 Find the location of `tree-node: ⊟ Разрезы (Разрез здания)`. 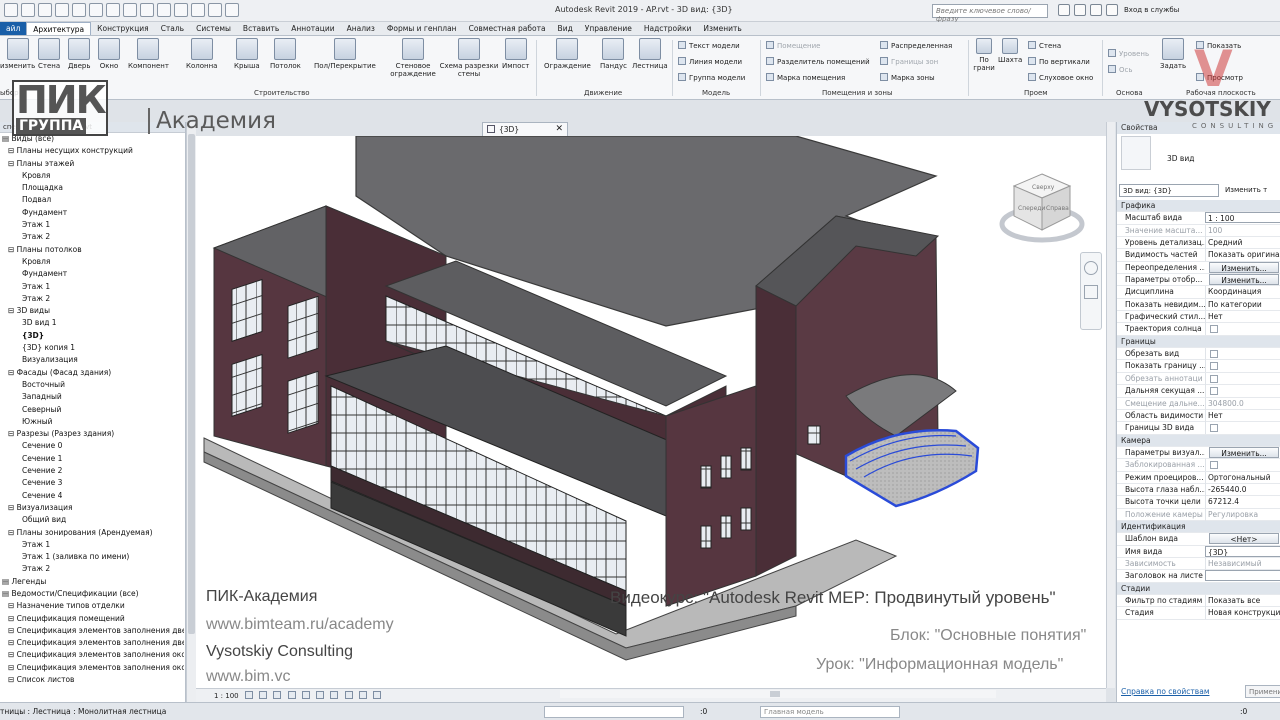

tree-node: ⊟ Разрезы (Разрез здания) is located at coordinates (92, 435).